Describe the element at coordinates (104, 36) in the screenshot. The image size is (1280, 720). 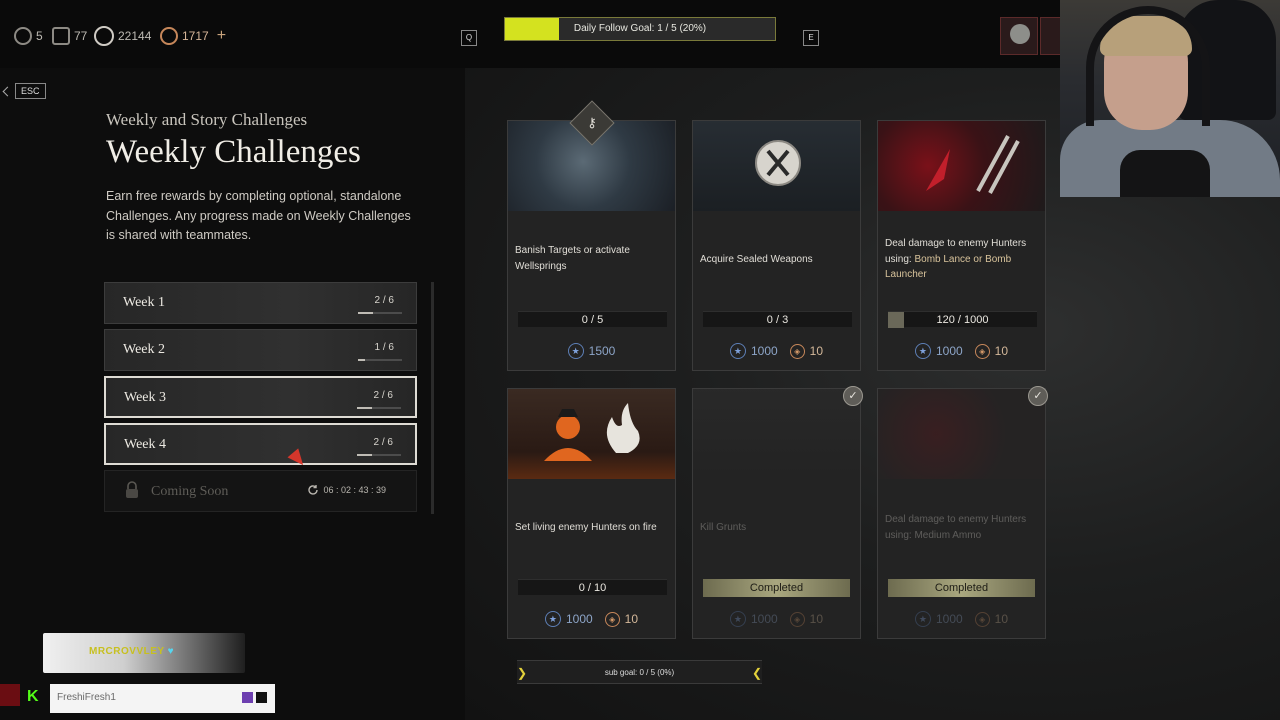
I see `coin-icon` at that location.